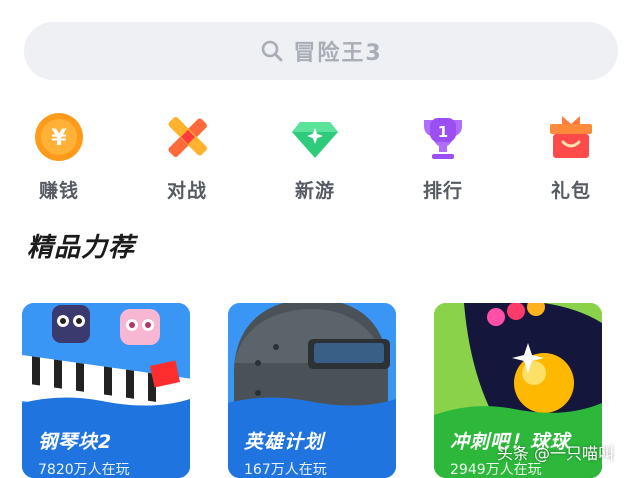 This screenshot has width=640, height=478. I want to click on nav-label: 礼包, so click(570, 191).